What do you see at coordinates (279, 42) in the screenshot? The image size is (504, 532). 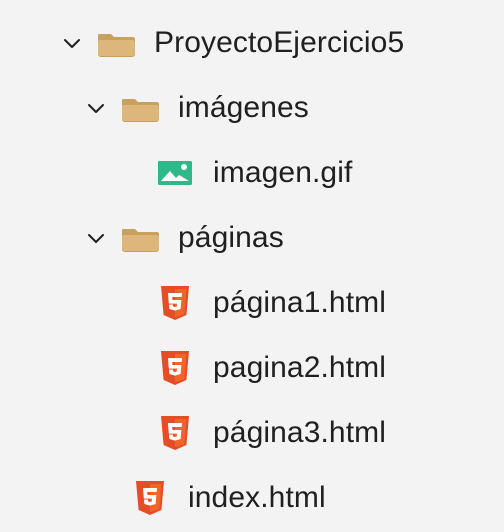 I see `tree-item-label: ProyectoEjercicio5` at bounding box center [279, 42].